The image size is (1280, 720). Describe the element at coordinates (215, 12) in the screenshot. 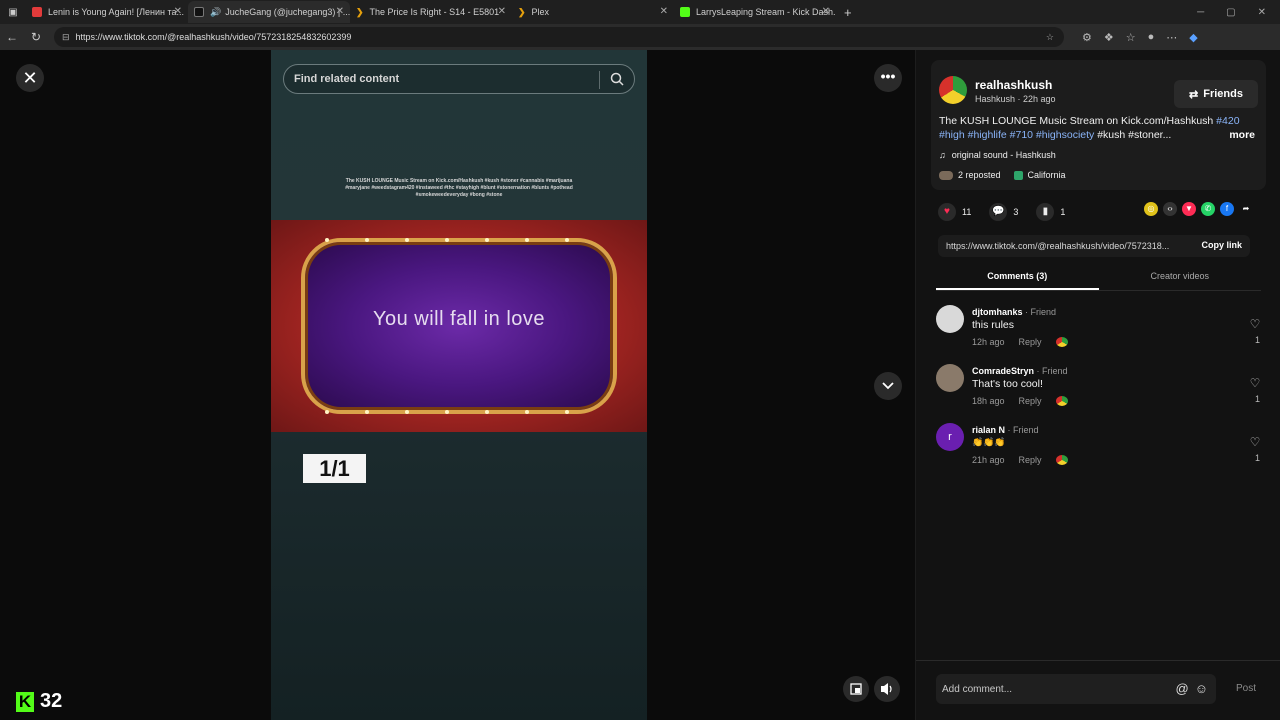

I see `speaker-icon: 🔊` at that location.